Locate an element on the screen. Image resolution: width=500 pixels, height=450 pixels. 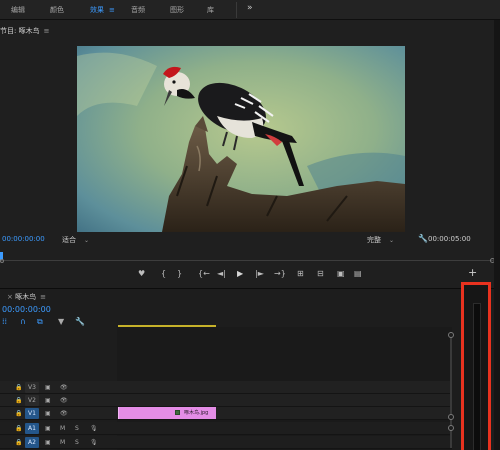
zoom-handle-bottom is located at coordinates (451, 428).